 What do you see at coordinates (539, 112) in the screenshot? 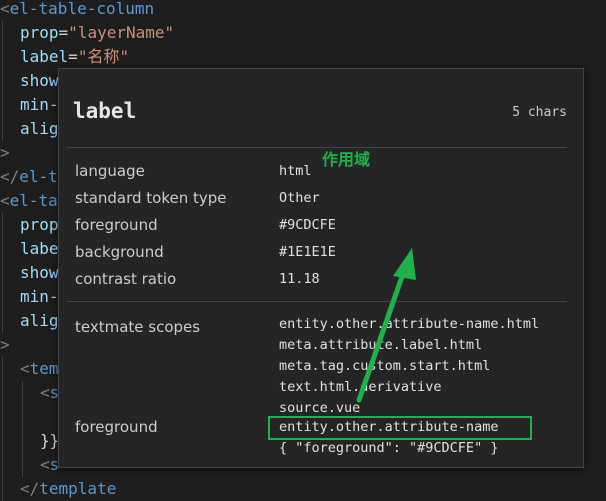
I see `token-char-count: 5 chars` at bounding box center [539, 112].